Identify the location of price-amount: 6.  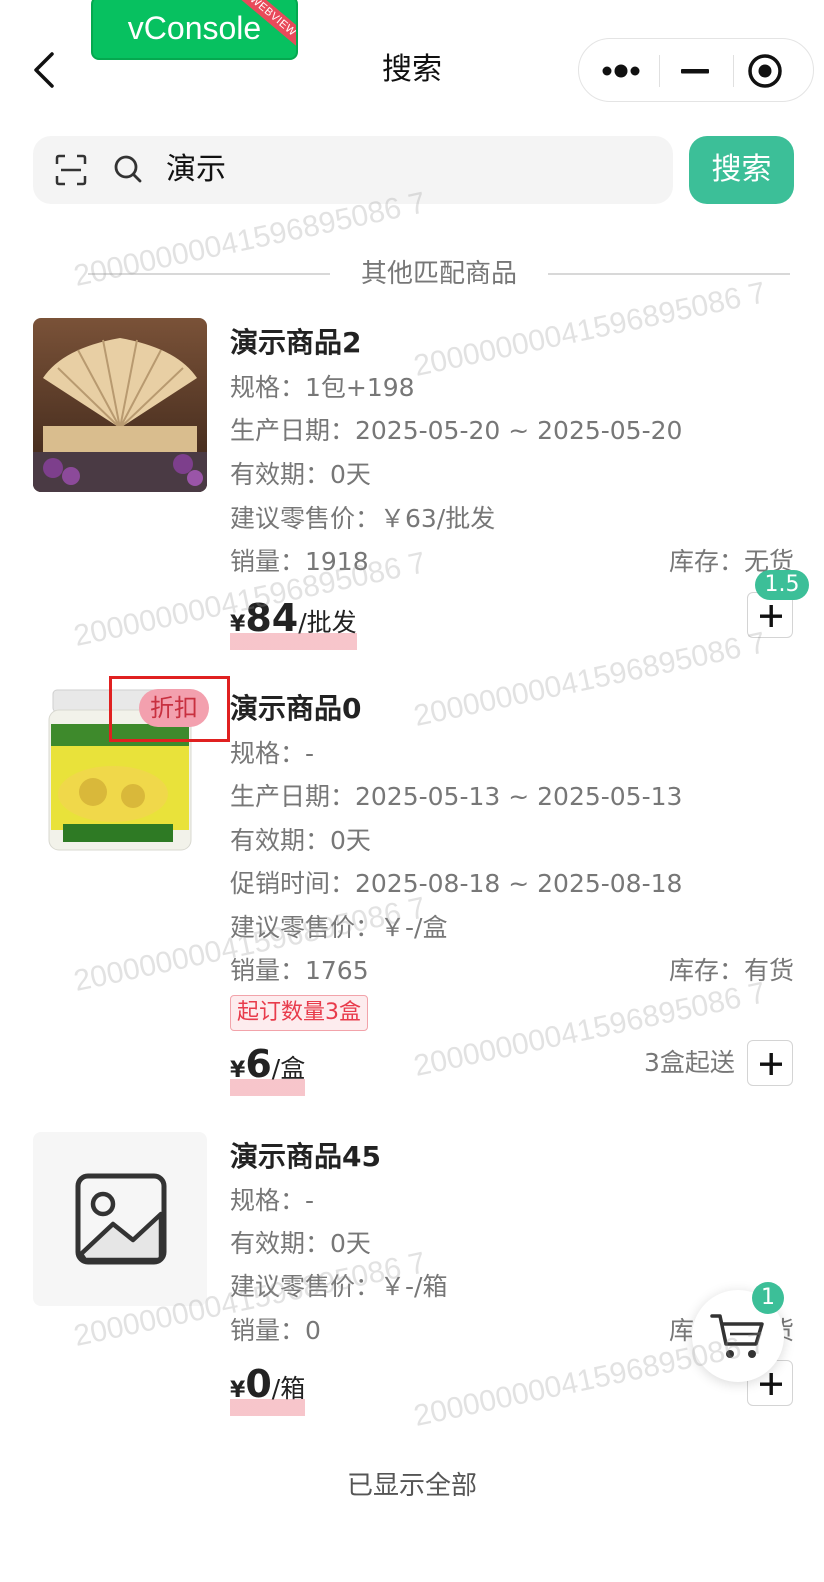
(258, 1064).